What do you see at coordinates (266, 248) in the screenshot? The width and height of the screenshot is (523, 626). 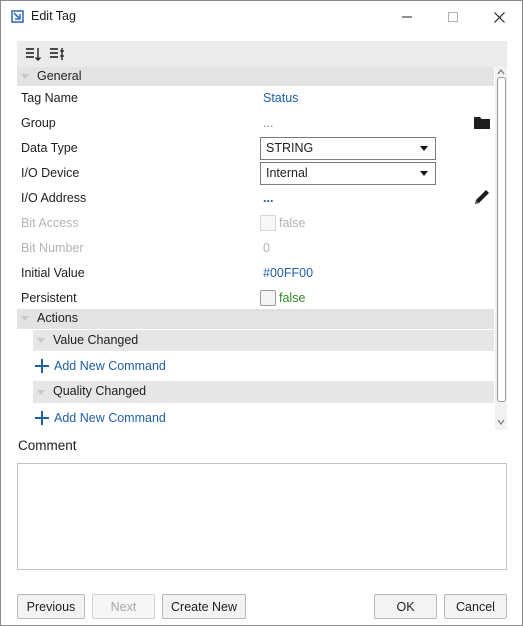 I see `bit-number-value: 0` at bounding box center [266, 248].